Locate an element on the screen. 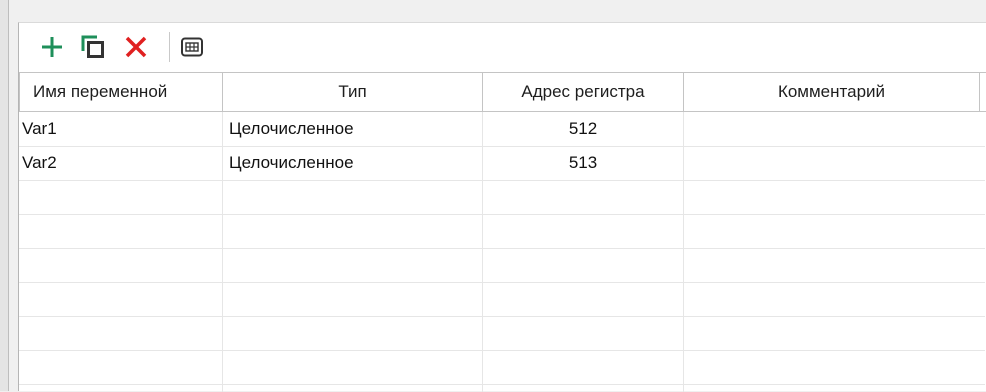  column-header-address: Адрес регистра is located at coordinates (583, 92).